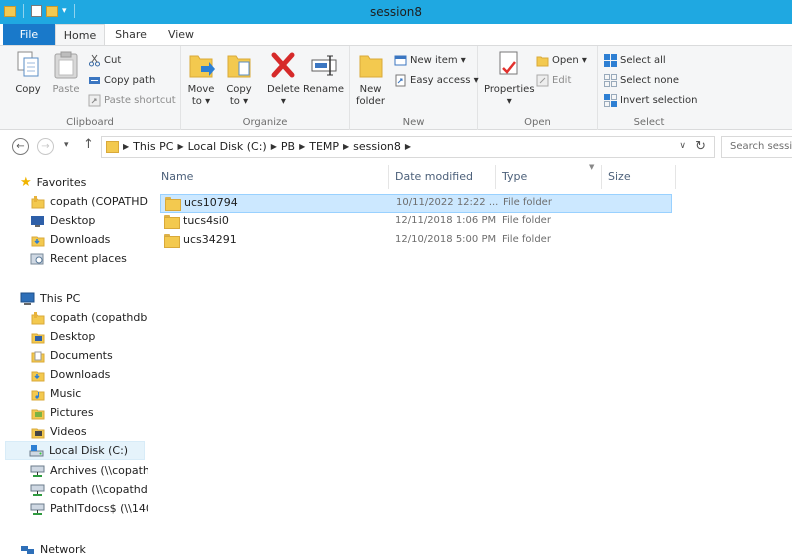 This screenshot has height=558, width=792. What do you see at coordinates (53, 182) in the screenshot?
I see `nav-favorites: ★ Favorites` at bounding box center [53, 182].